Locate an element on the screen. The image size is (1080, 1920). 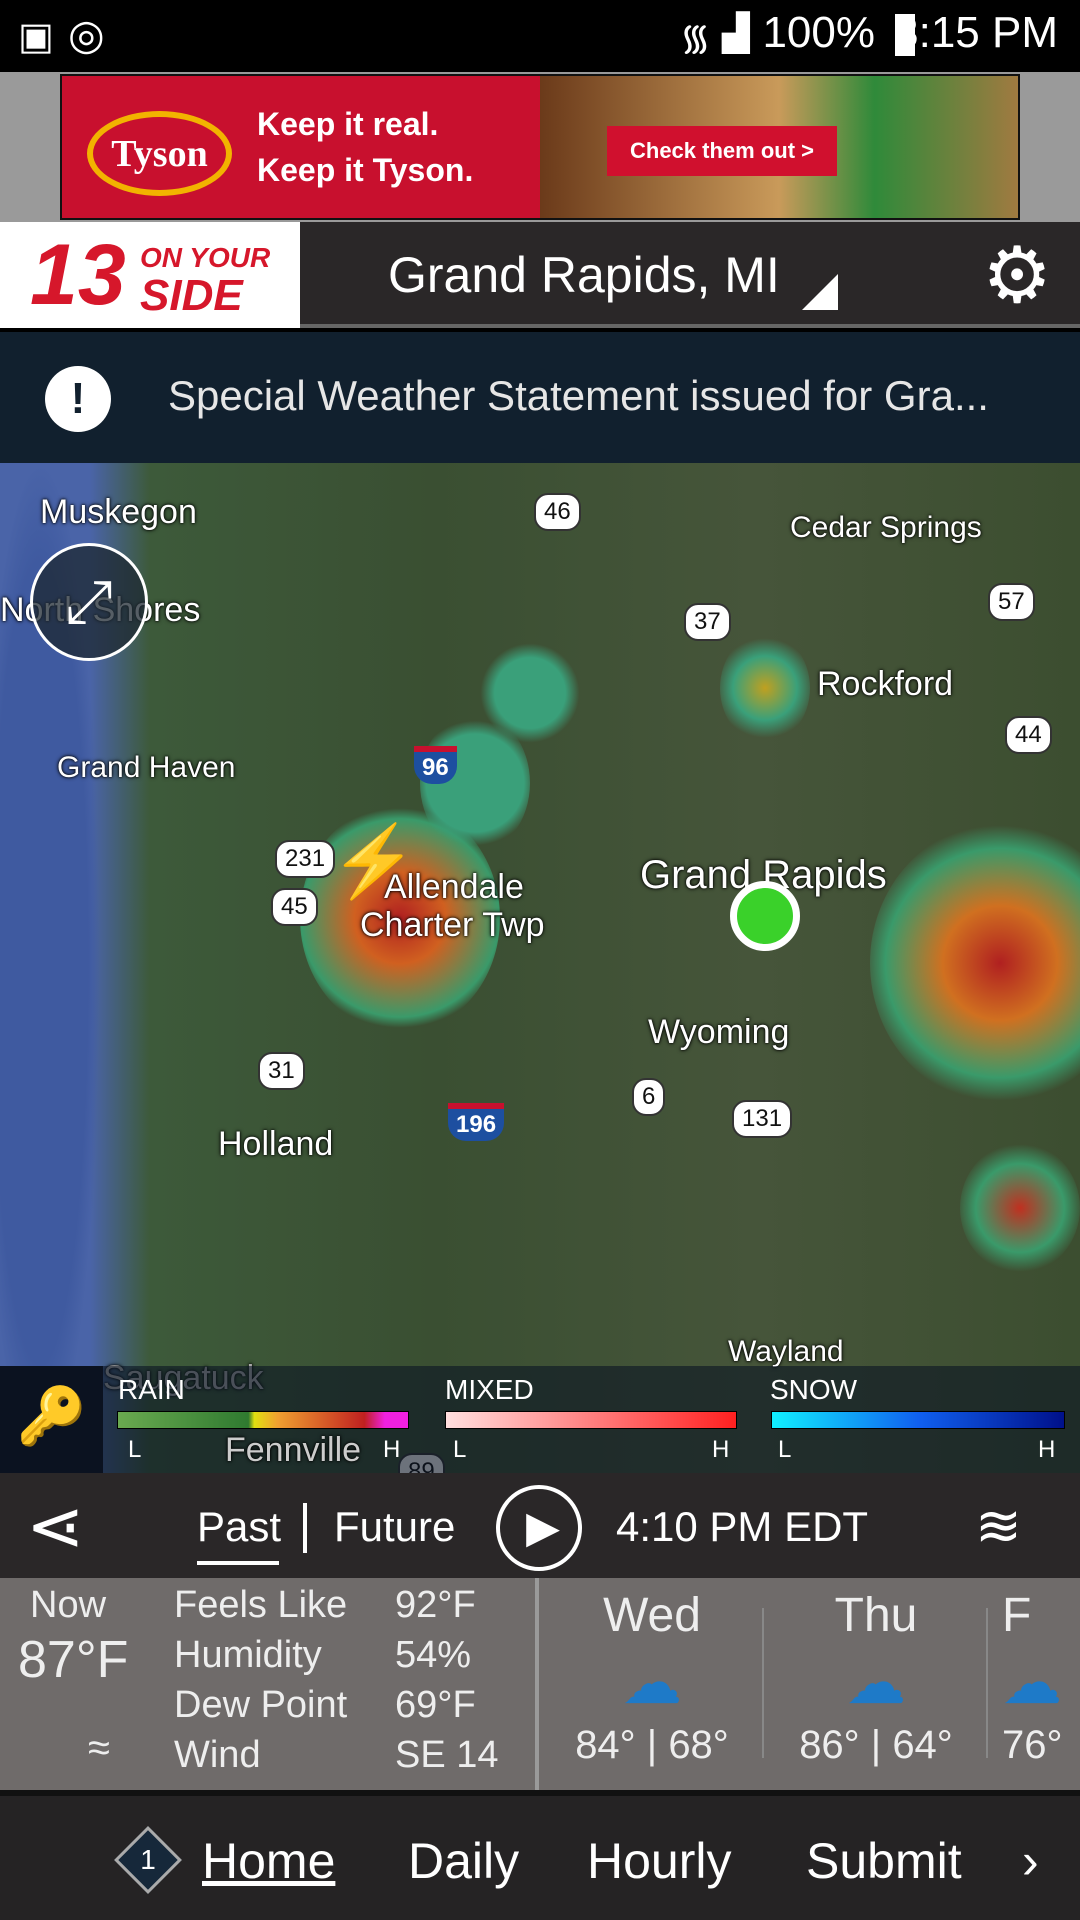
humidity-label: Humidity is located at coordinates (248, 1655).